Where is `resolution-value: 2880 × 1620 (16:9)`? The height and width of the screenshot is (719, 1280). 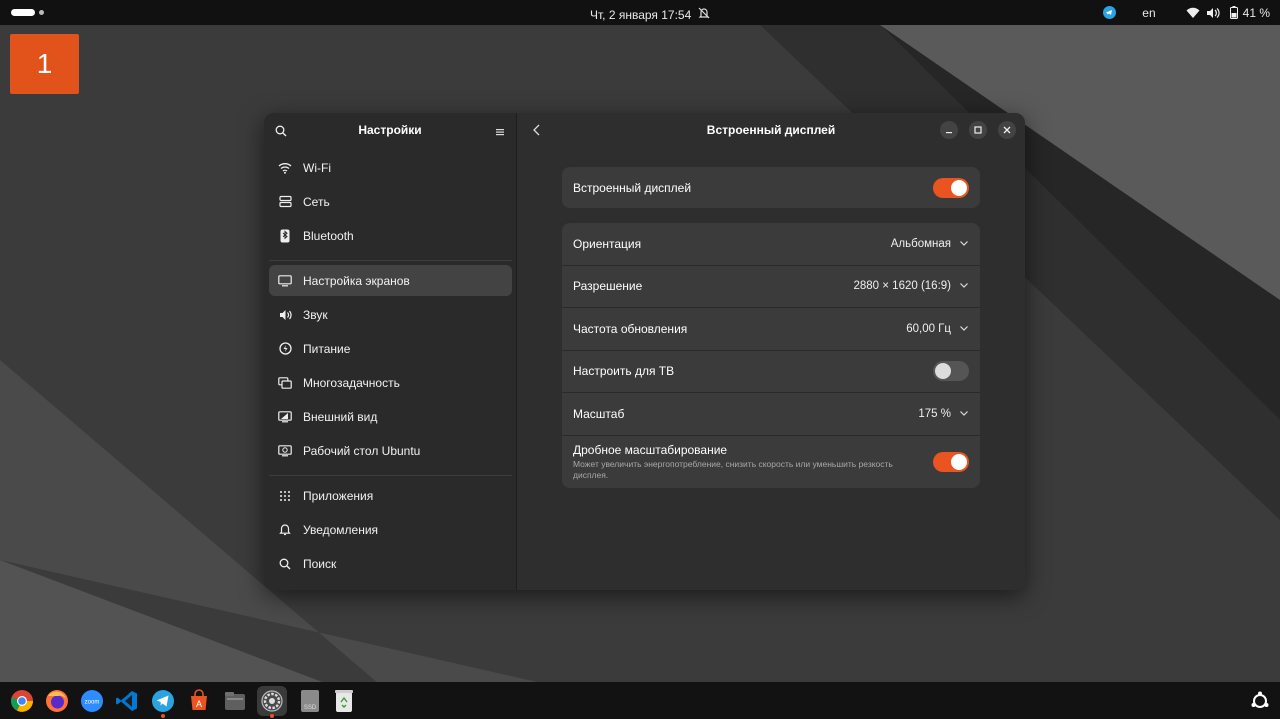 resolution-value: 2880 × 1620 (16:9) is located at coordinates (902, 286).